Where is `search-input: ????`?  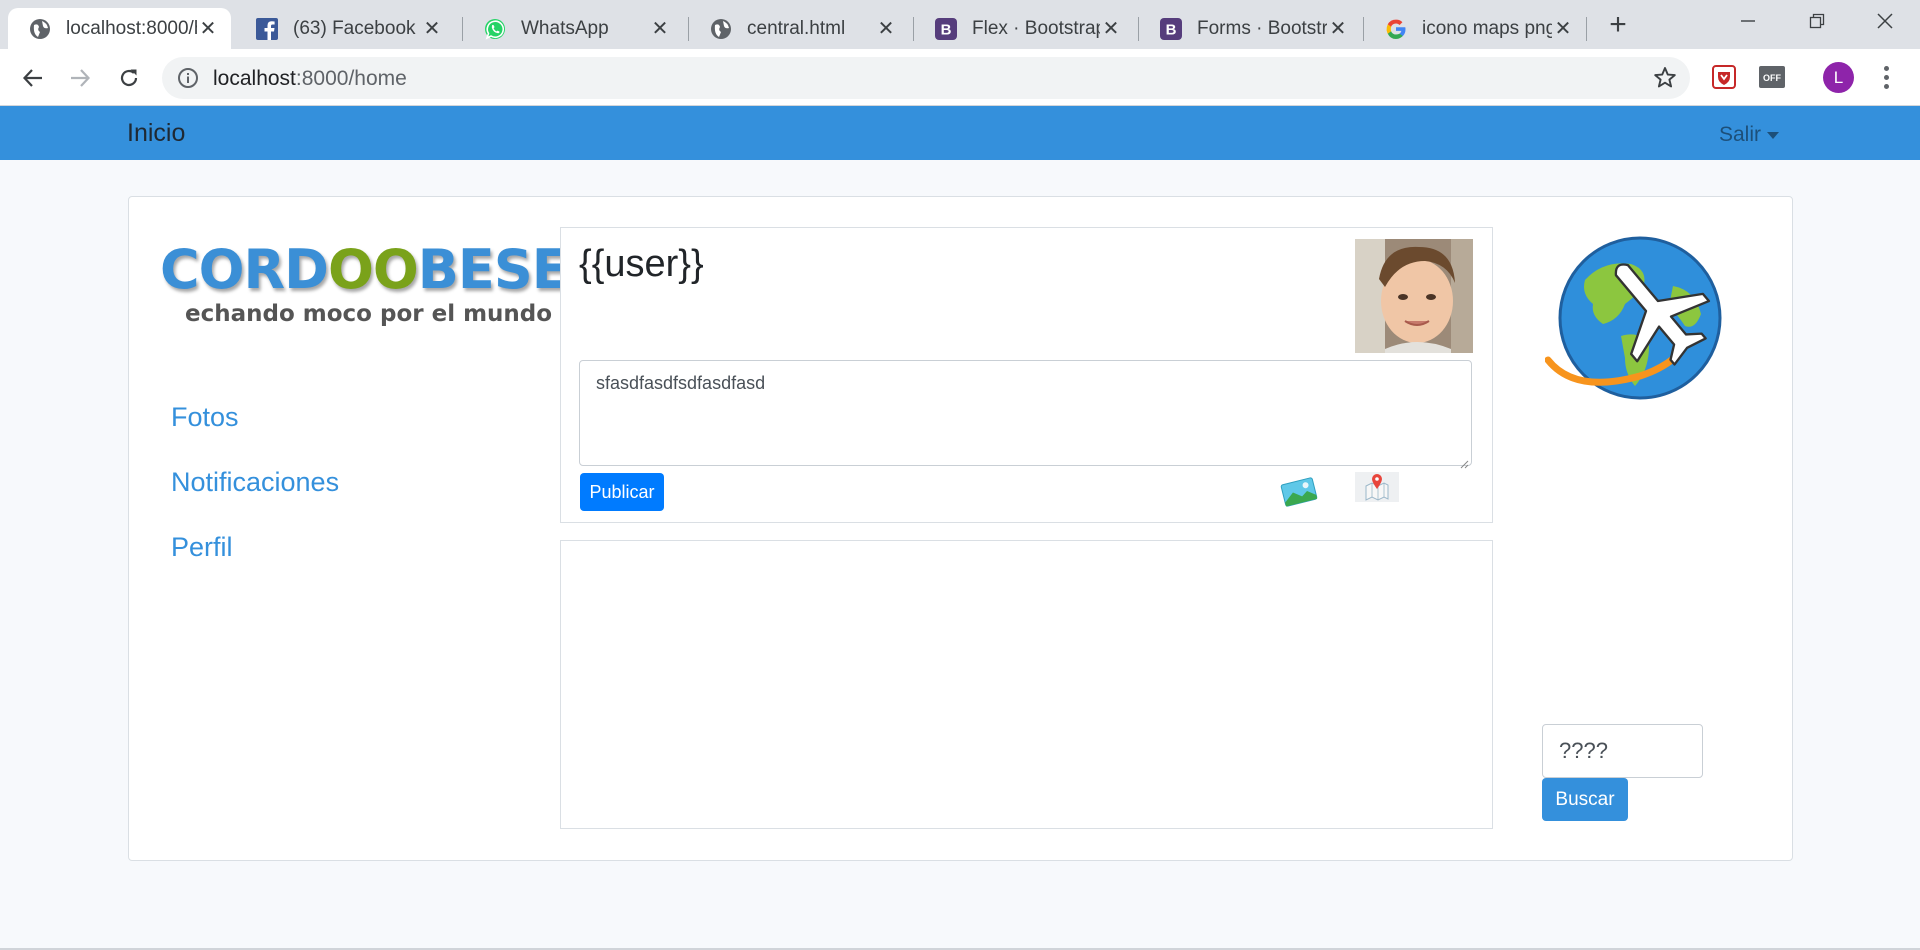
search-input: ???? is located at coordinates (1622, 751).